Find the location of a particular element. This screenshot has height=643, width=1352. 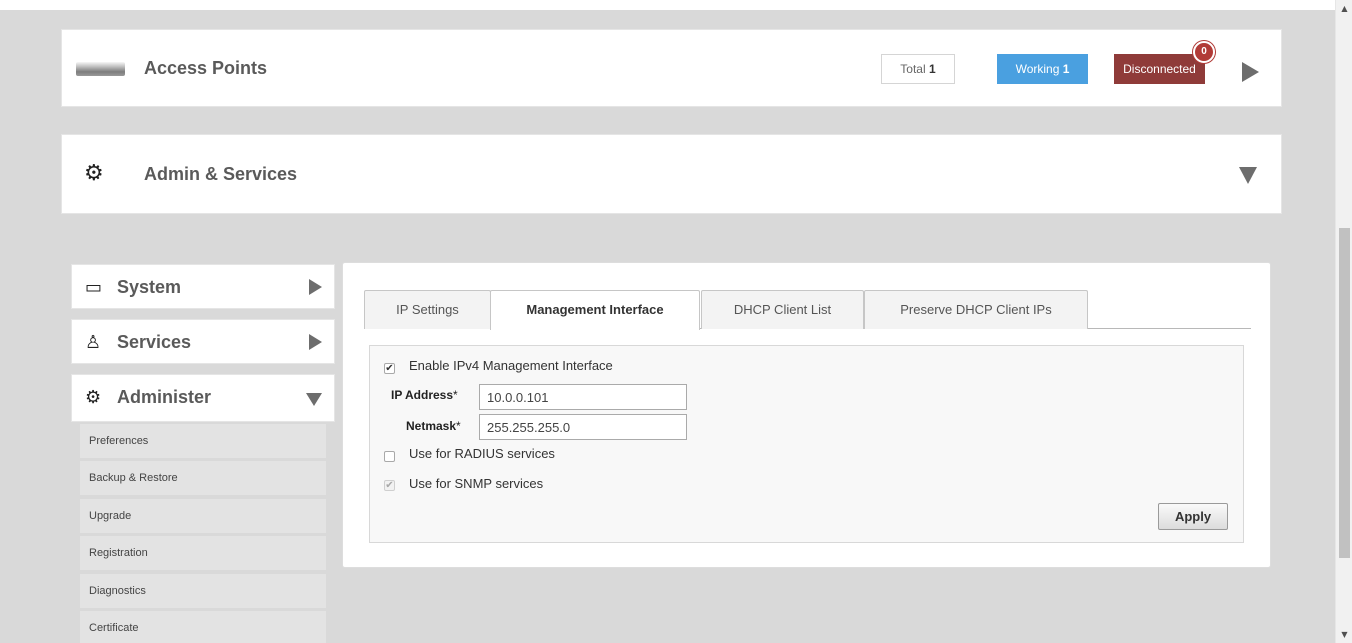

sidebar-subitem-registration: Registration is located at coordinates (203, 553).